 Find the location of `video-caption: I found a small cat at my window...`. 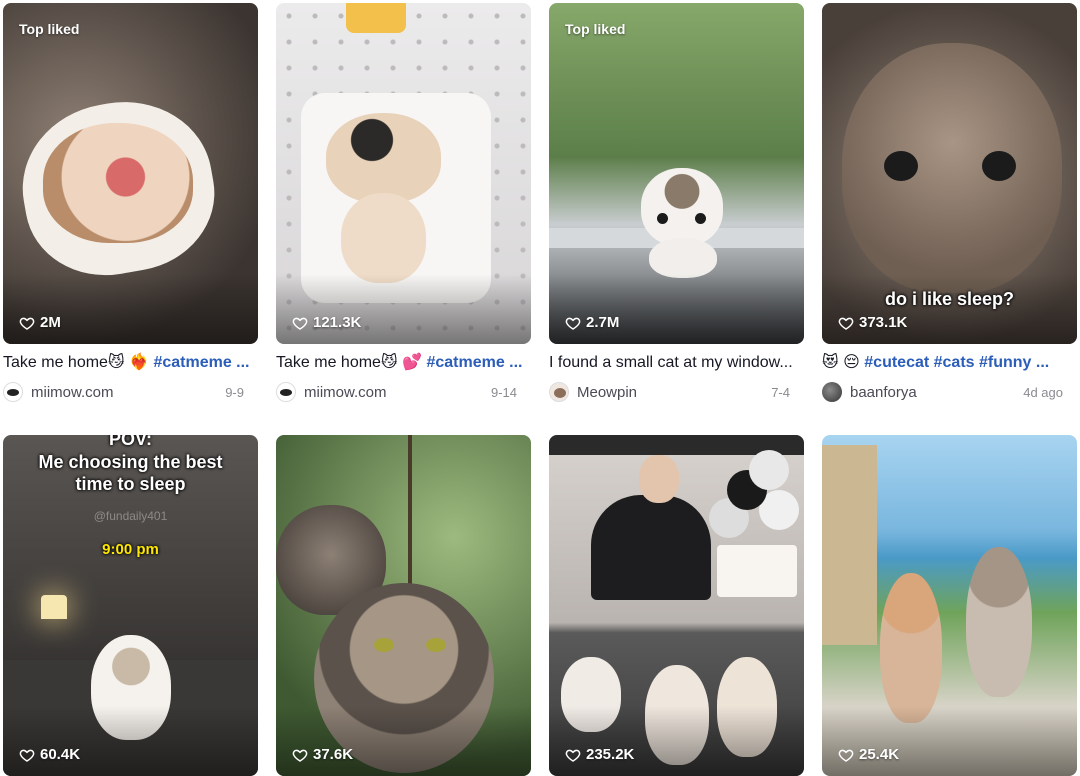

video-caption: I found a small cat at my window... is located at coordinates (676, 363).